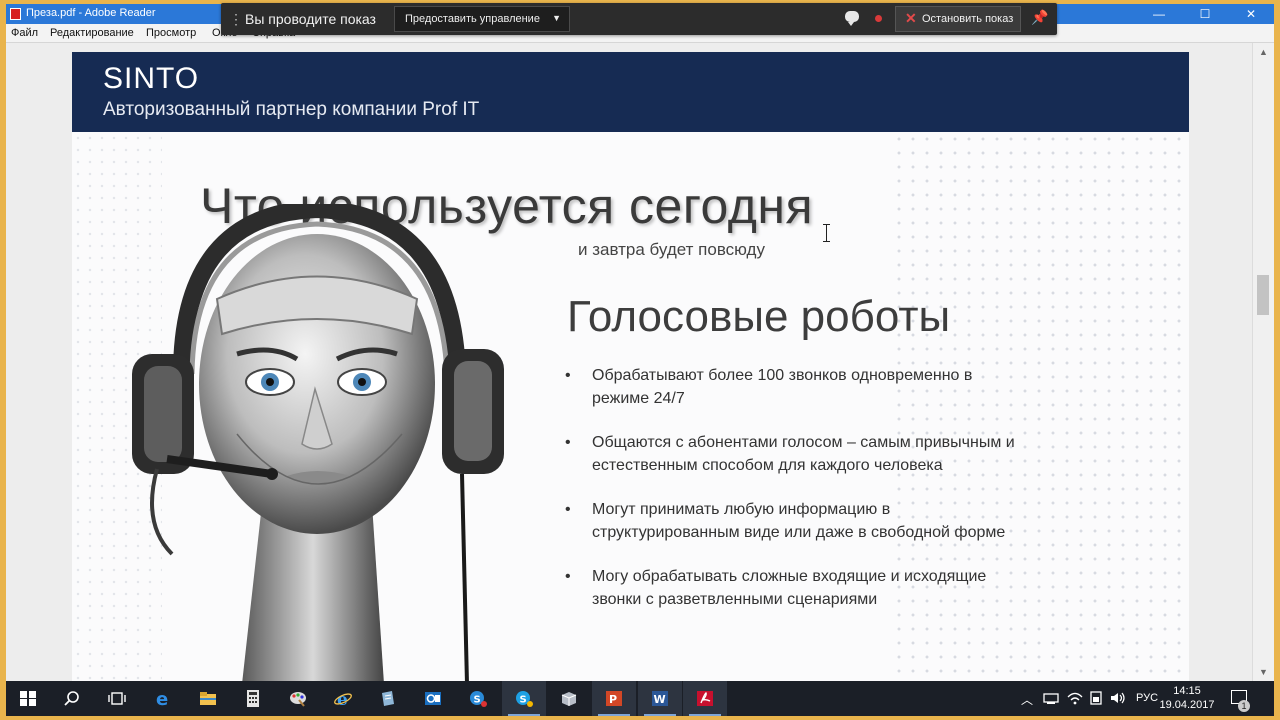 The width and height of the screenshot is (1280, 720). I want to click on scrollbar-thumb, so click(1263, 295).